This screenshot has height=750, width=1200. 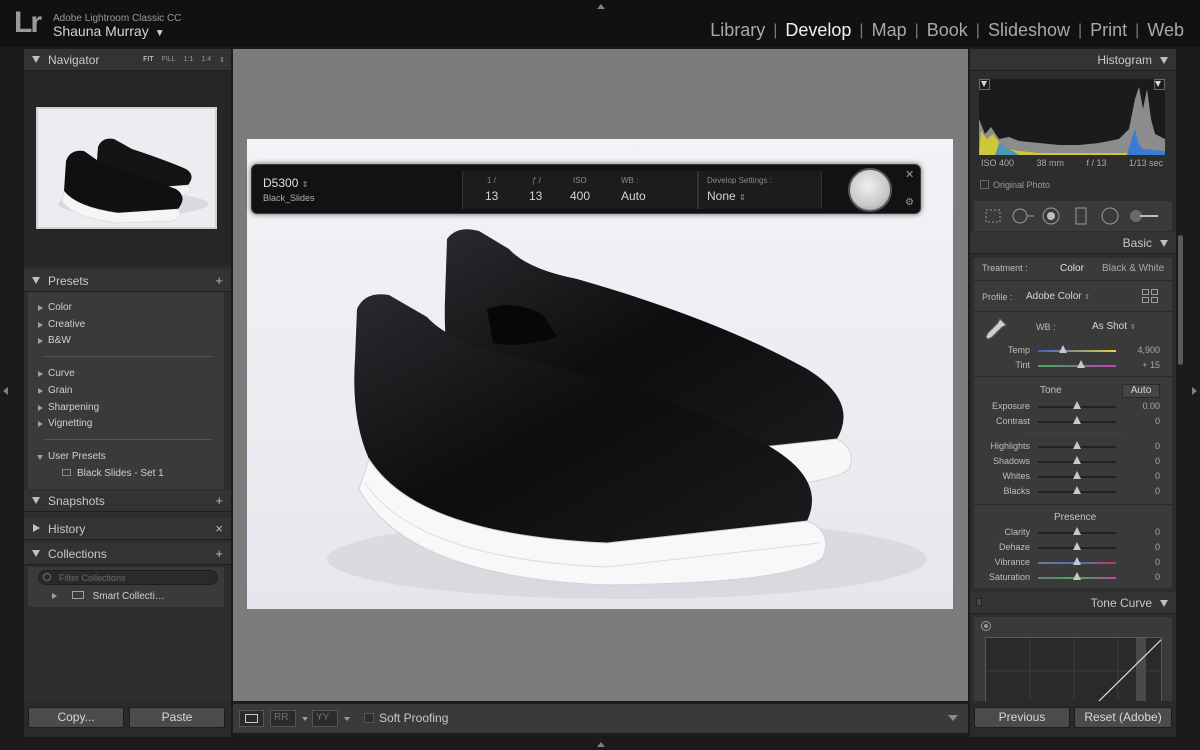 What do you see at coordinates (127, 281) in the screenshot?
I see `presets-header: Presets +` at bounding box center [127, 281].